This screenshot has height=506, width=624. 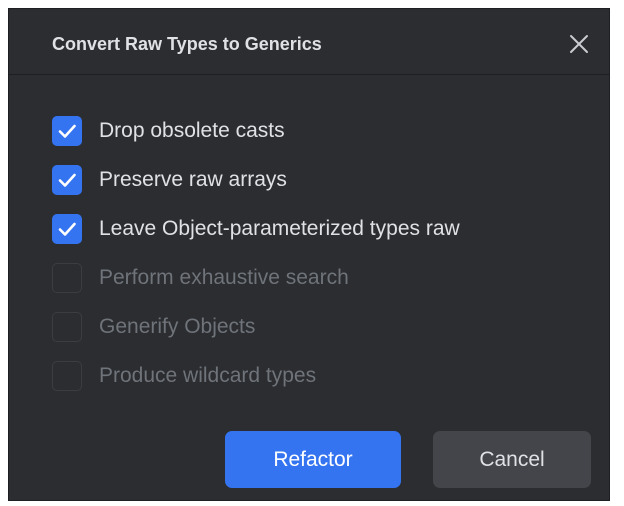 I want to click on dialog-titlebar: Convert Raw Types to Generics, so click(x=309, y=42).